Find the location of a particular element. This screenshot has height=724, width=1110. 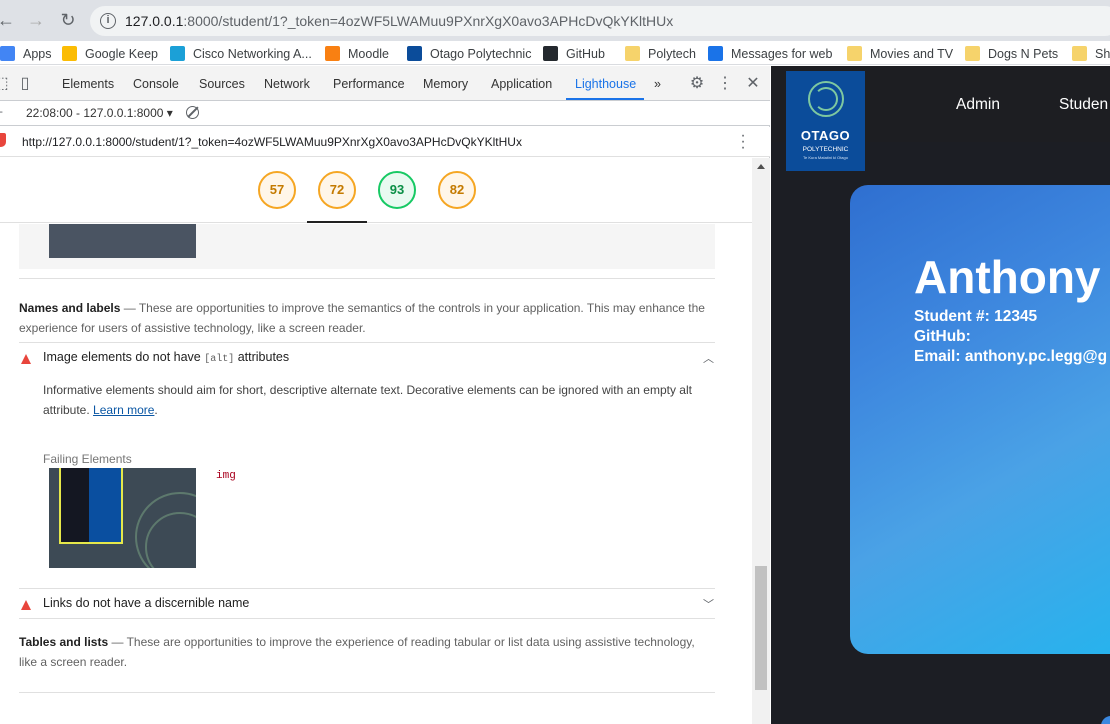

chevron-up-icon: ︿ is located at coordinates (708, 358).